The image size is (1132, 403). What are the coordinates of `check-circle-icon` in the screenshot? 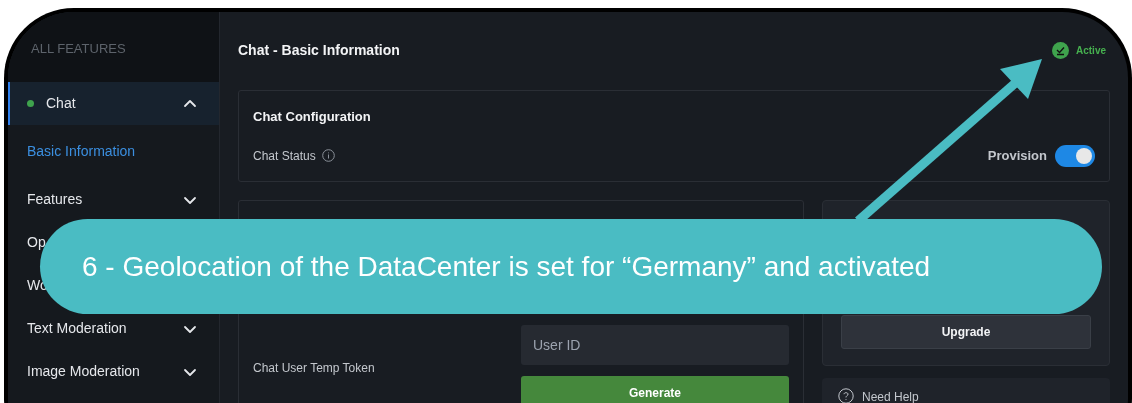 It's located at (1060, 50).